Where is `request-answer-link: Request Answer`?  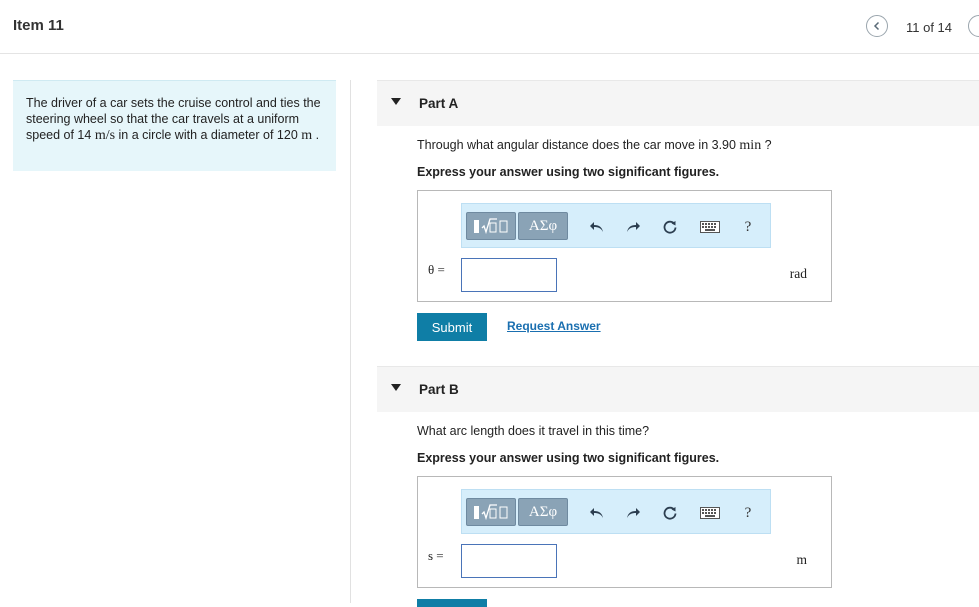
request-answer-link: Request Answer is located at coordinates (554, 326).